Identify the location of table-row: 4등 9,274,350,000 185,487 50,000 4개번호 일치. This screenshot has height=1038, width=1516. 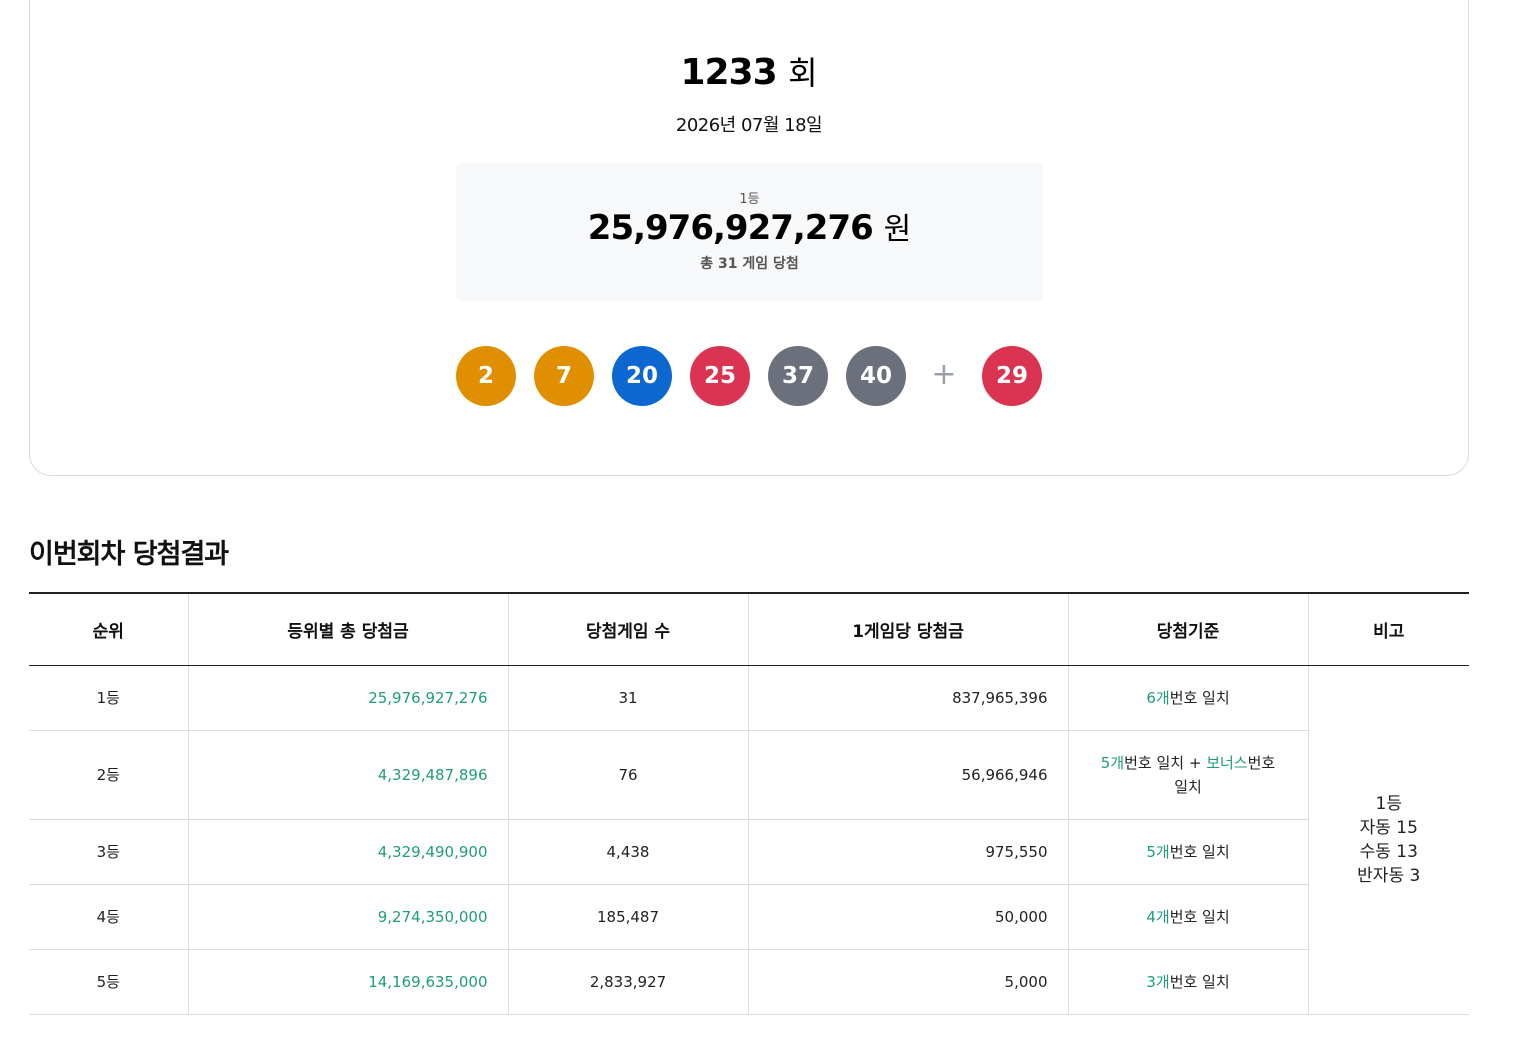
(749, 917).